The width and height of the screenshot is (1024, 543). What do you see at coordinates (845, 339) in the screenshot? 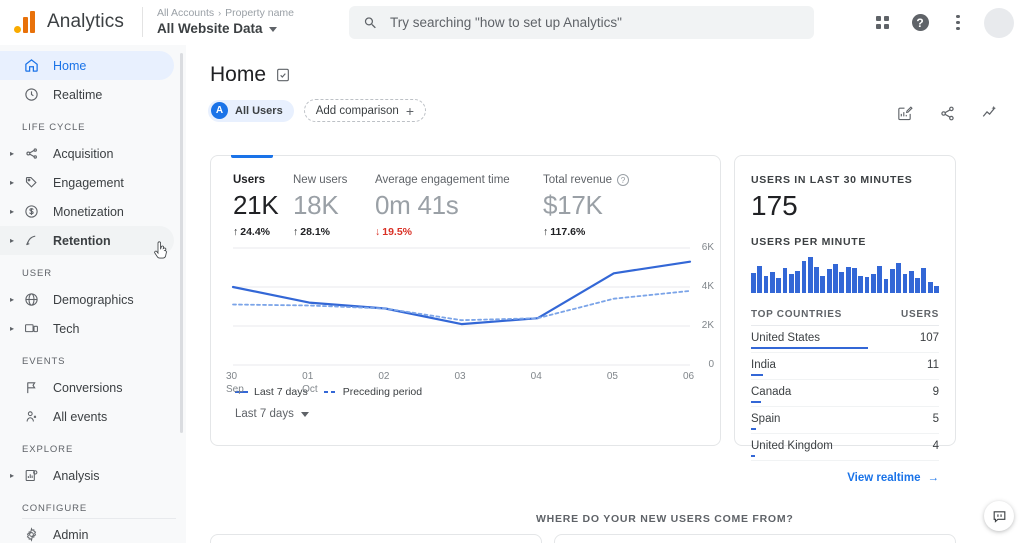
I see `table-row: United States 107` at bounding box center [845, 339].